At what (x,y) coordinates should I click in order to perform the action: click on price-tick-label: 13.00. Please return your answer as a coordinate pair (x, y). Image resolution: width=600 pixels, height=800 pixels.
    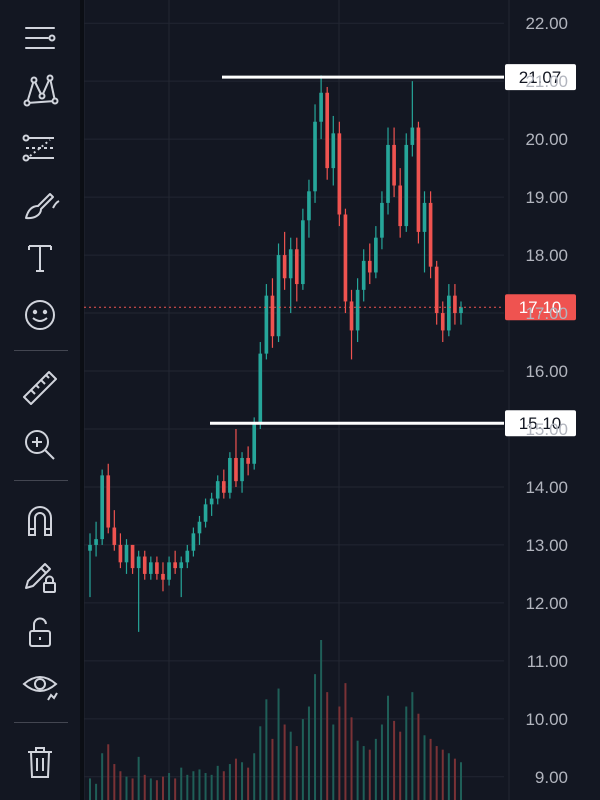
    Looking at the image, I should click on (546, 545).